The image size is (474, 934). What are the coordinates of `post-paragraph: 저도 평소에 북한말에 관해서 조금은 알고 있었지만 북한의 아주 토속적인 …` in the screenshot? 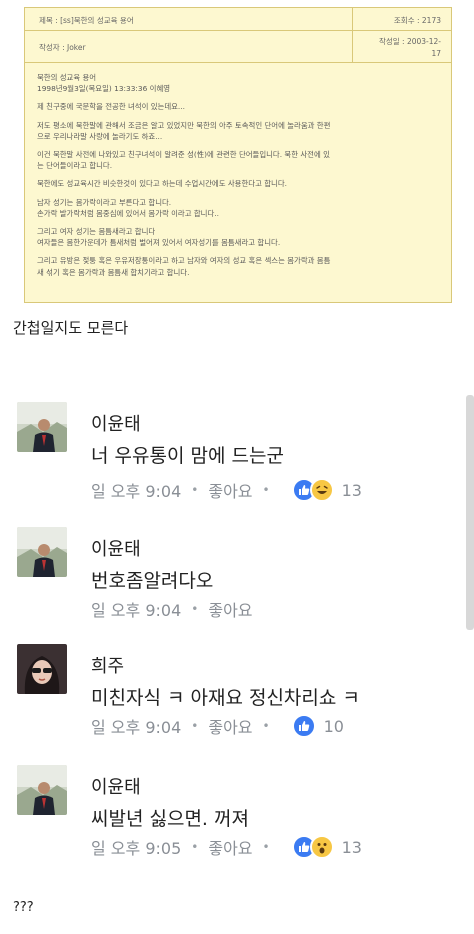 It's located at (184, 130).